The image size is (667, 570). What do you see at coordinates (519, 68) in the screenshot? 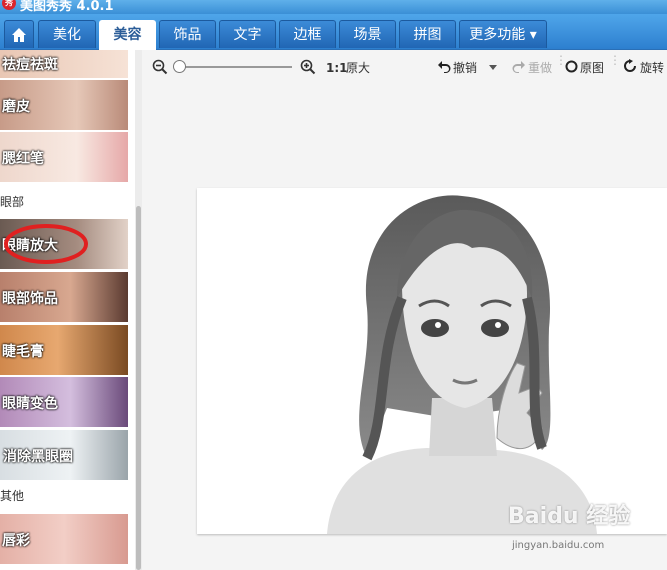
I see `redo-icon` at bounding box center [519, 68].